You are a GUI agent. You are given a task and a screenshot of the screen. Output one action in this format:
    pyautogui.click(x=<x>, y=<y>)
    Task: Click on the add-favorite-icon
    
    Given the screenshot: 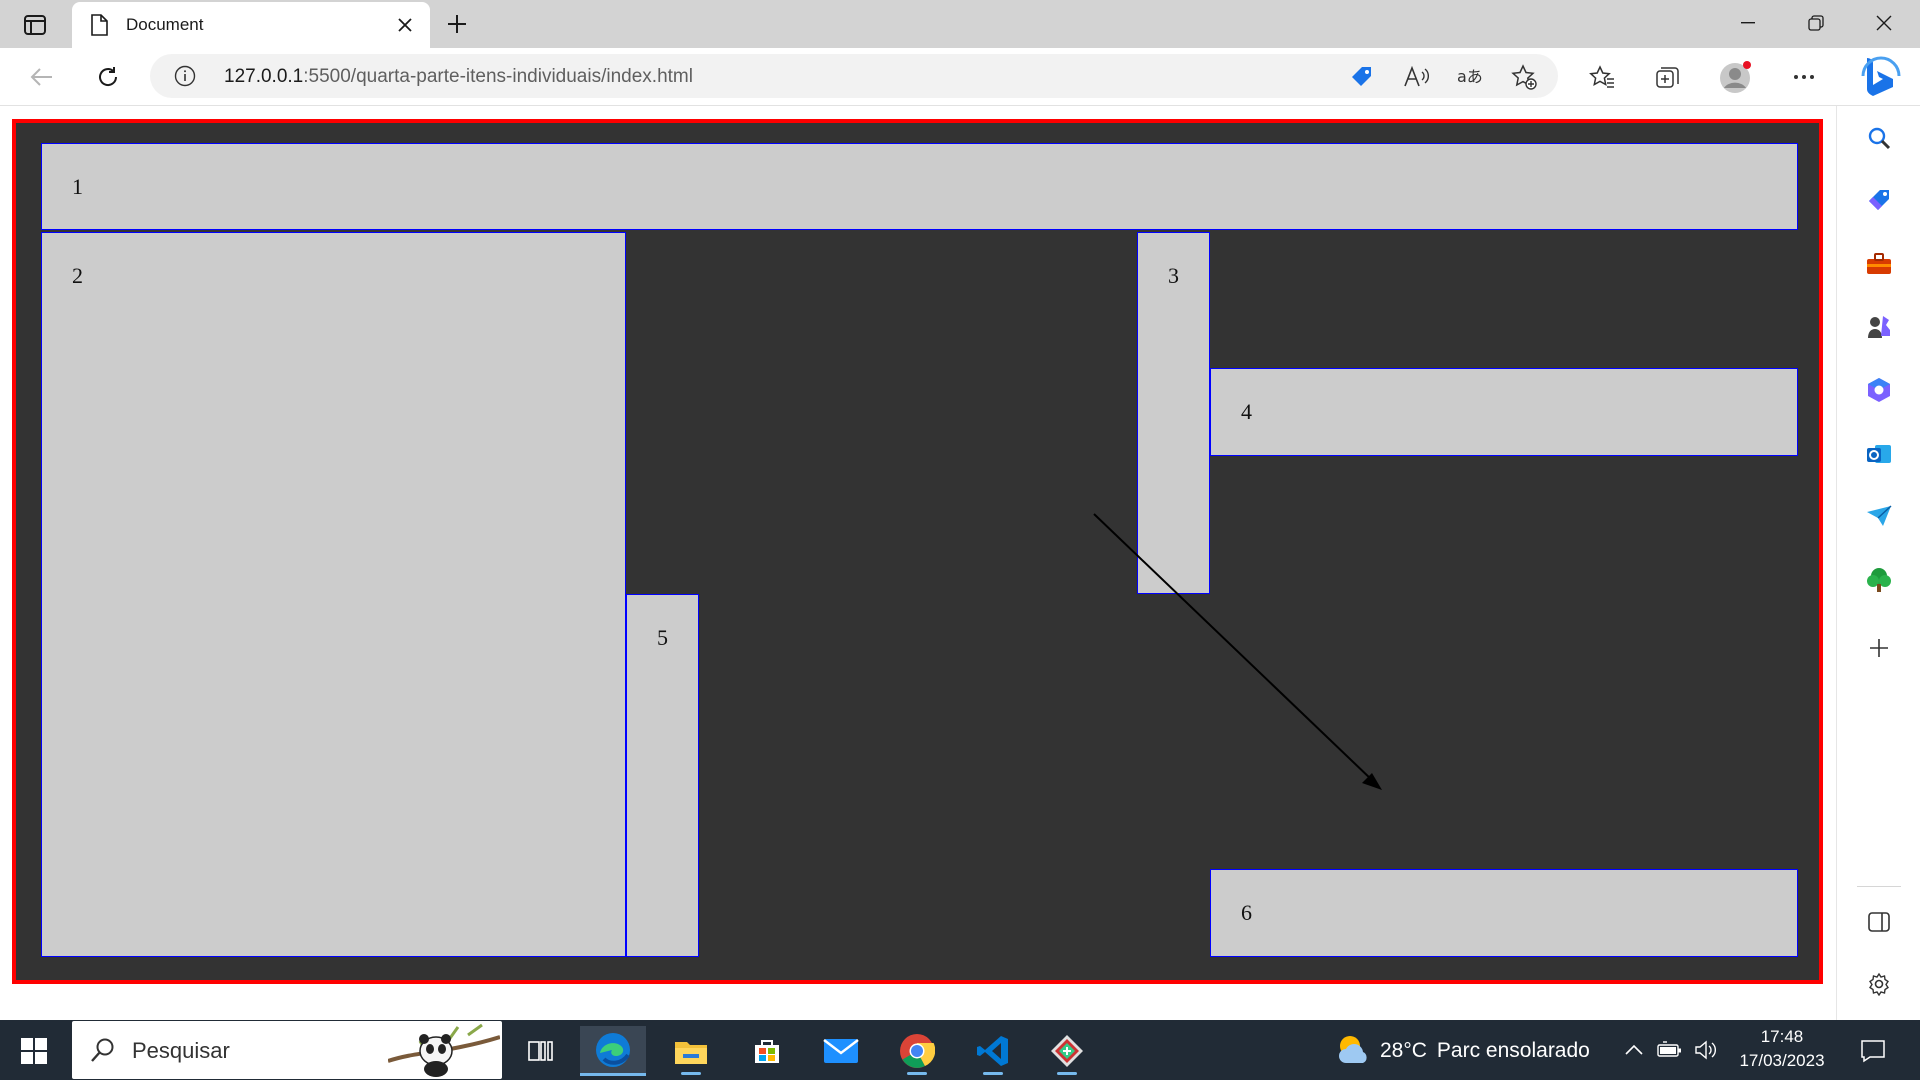 What is the action you would take?
    pyautogui.click(x=1524, y=77)
    